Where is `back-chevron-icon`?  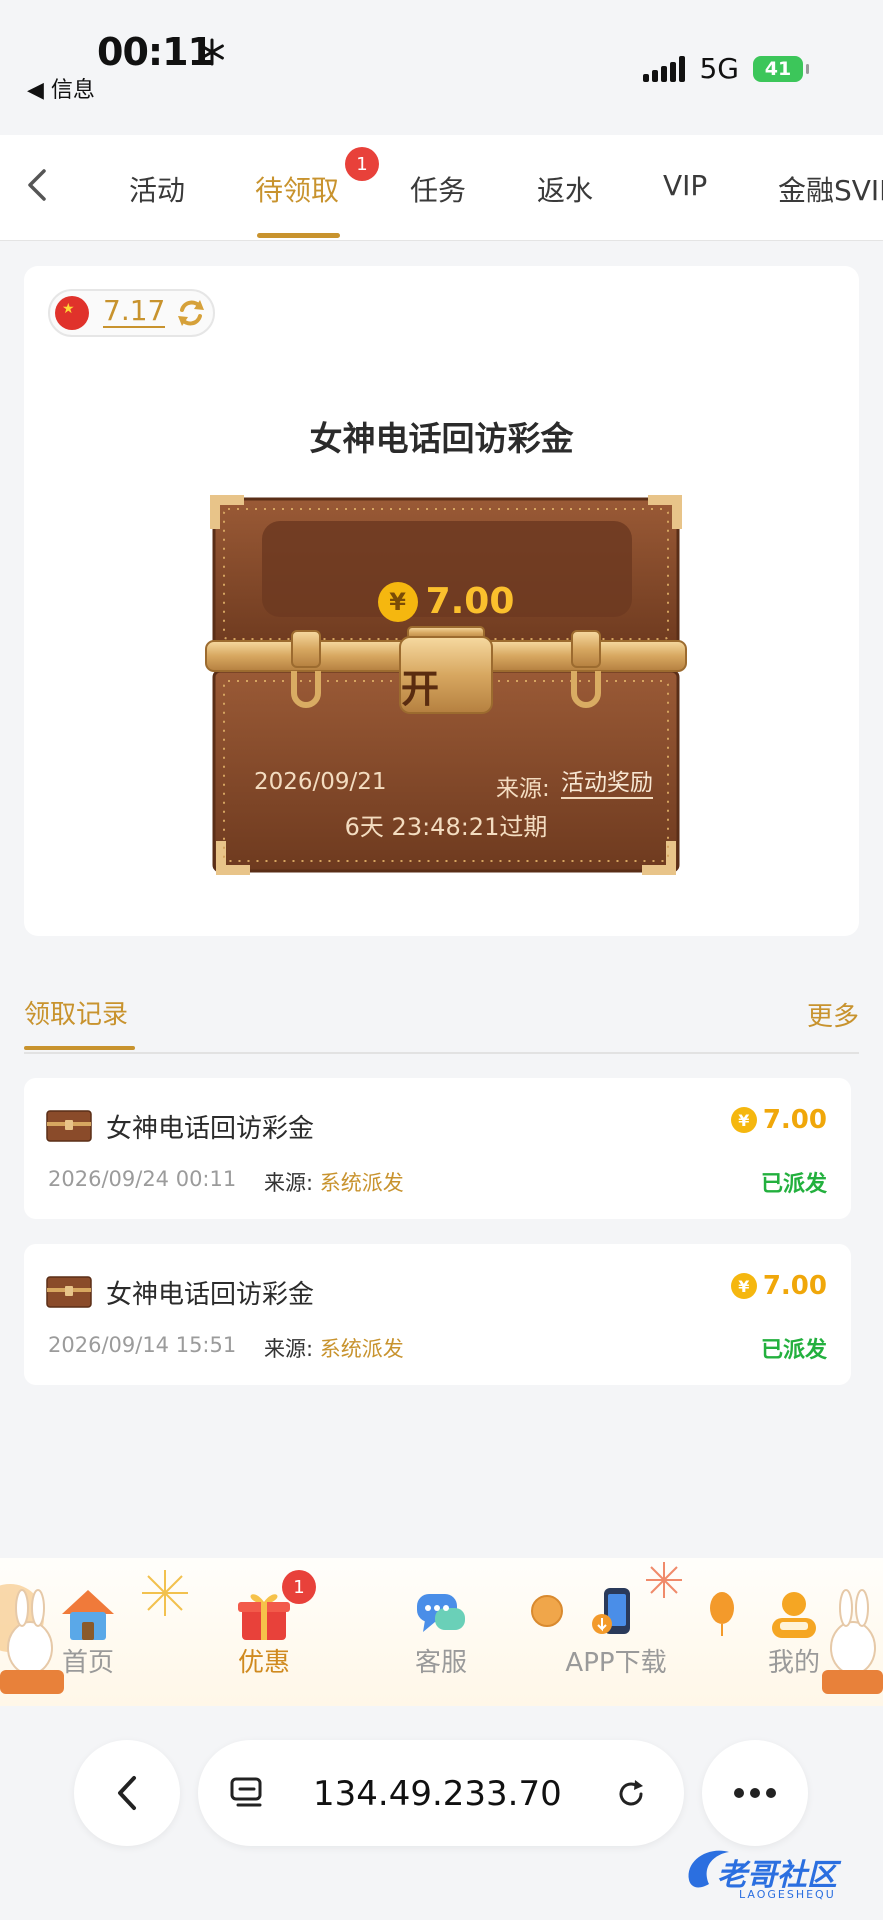
back-chevron-icon is located at coordinates (38, 185).